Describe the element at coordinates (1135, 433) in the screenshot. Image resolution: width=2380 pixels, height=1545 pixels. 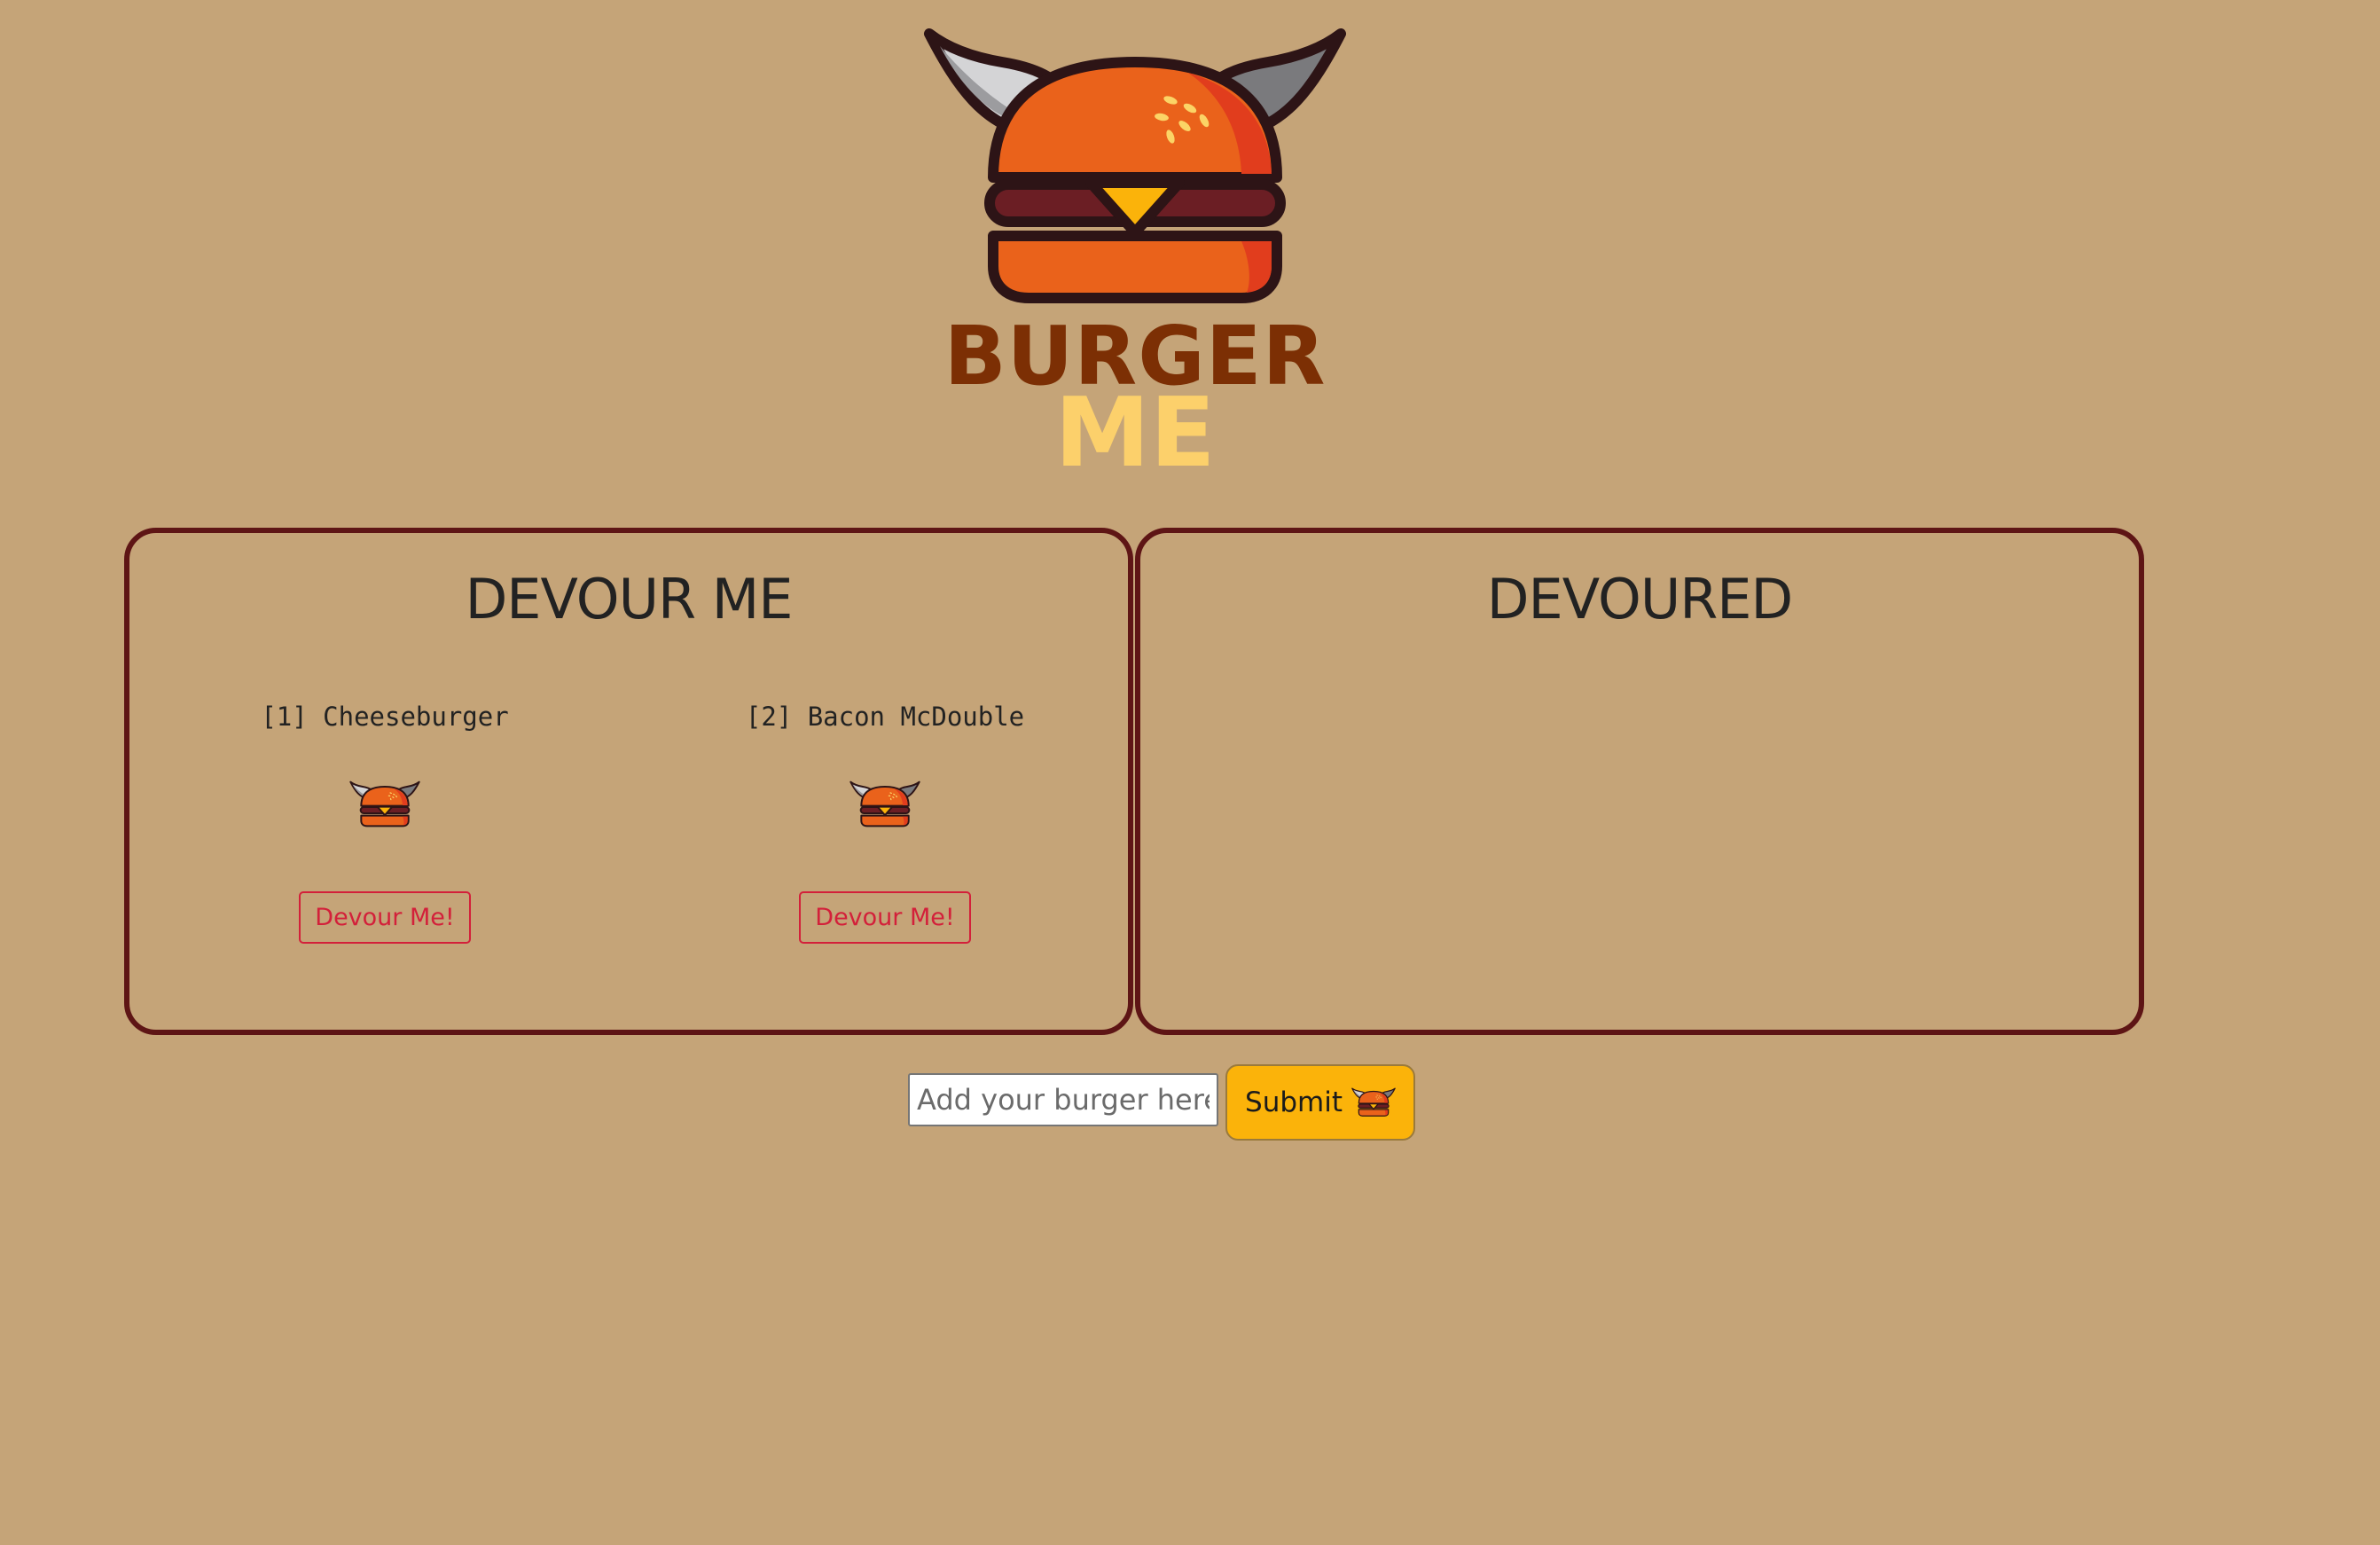
I see `logo-title-me: ME` at that location.